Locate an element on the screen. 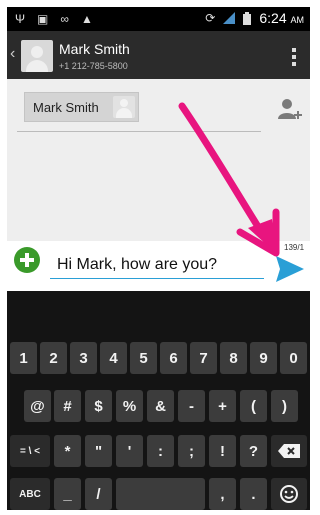 The width and height of the screenshot is (320, 515). contact-phone: +1 212-785-5800 is located at coordinates (93, 66).